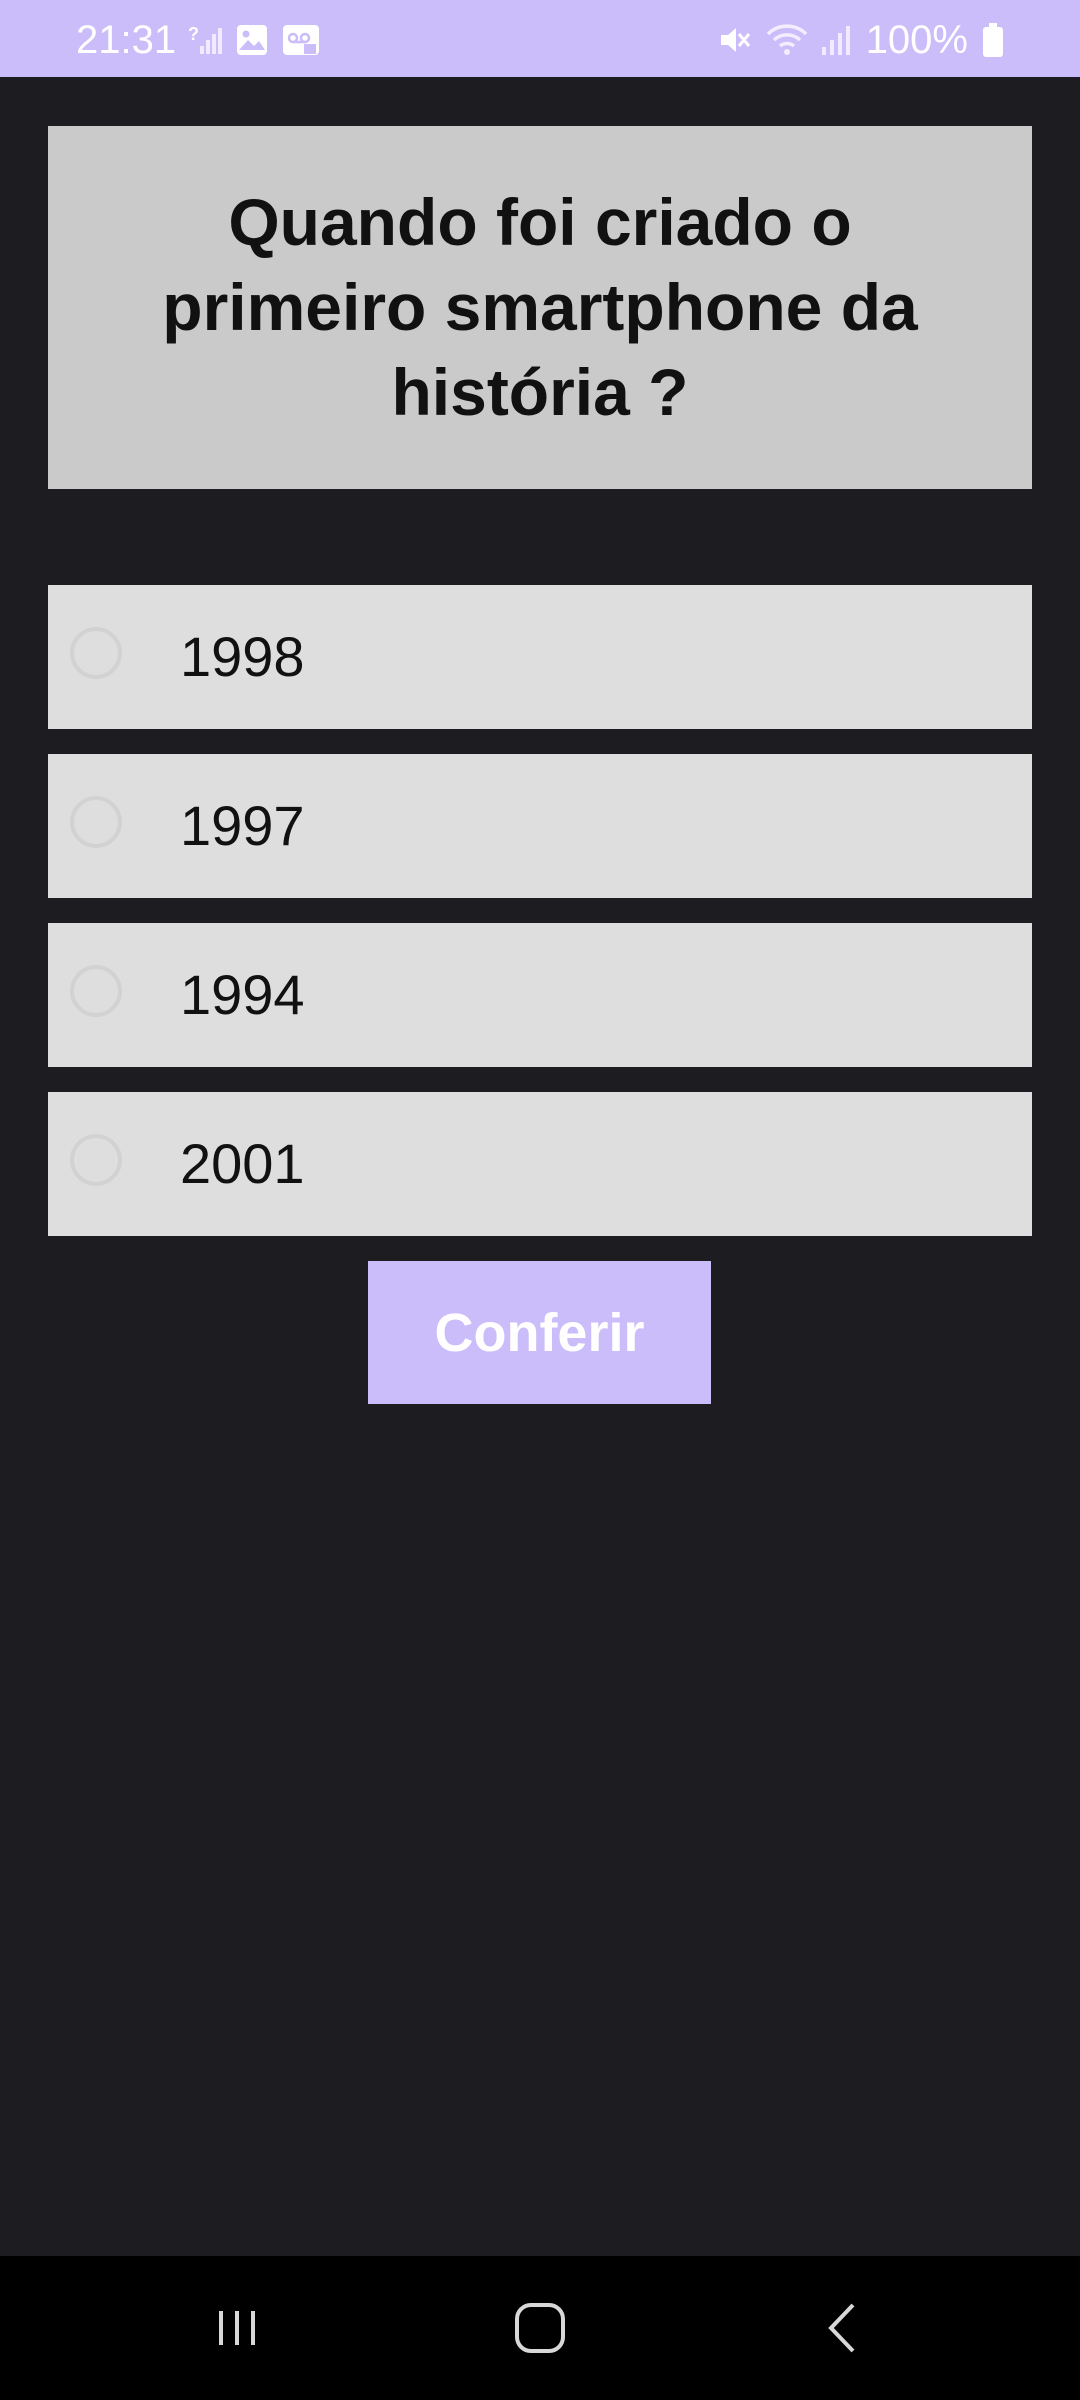  Describe the element at coordinates (735, 40) in the screenshot. I see `mute-icon` at that location.